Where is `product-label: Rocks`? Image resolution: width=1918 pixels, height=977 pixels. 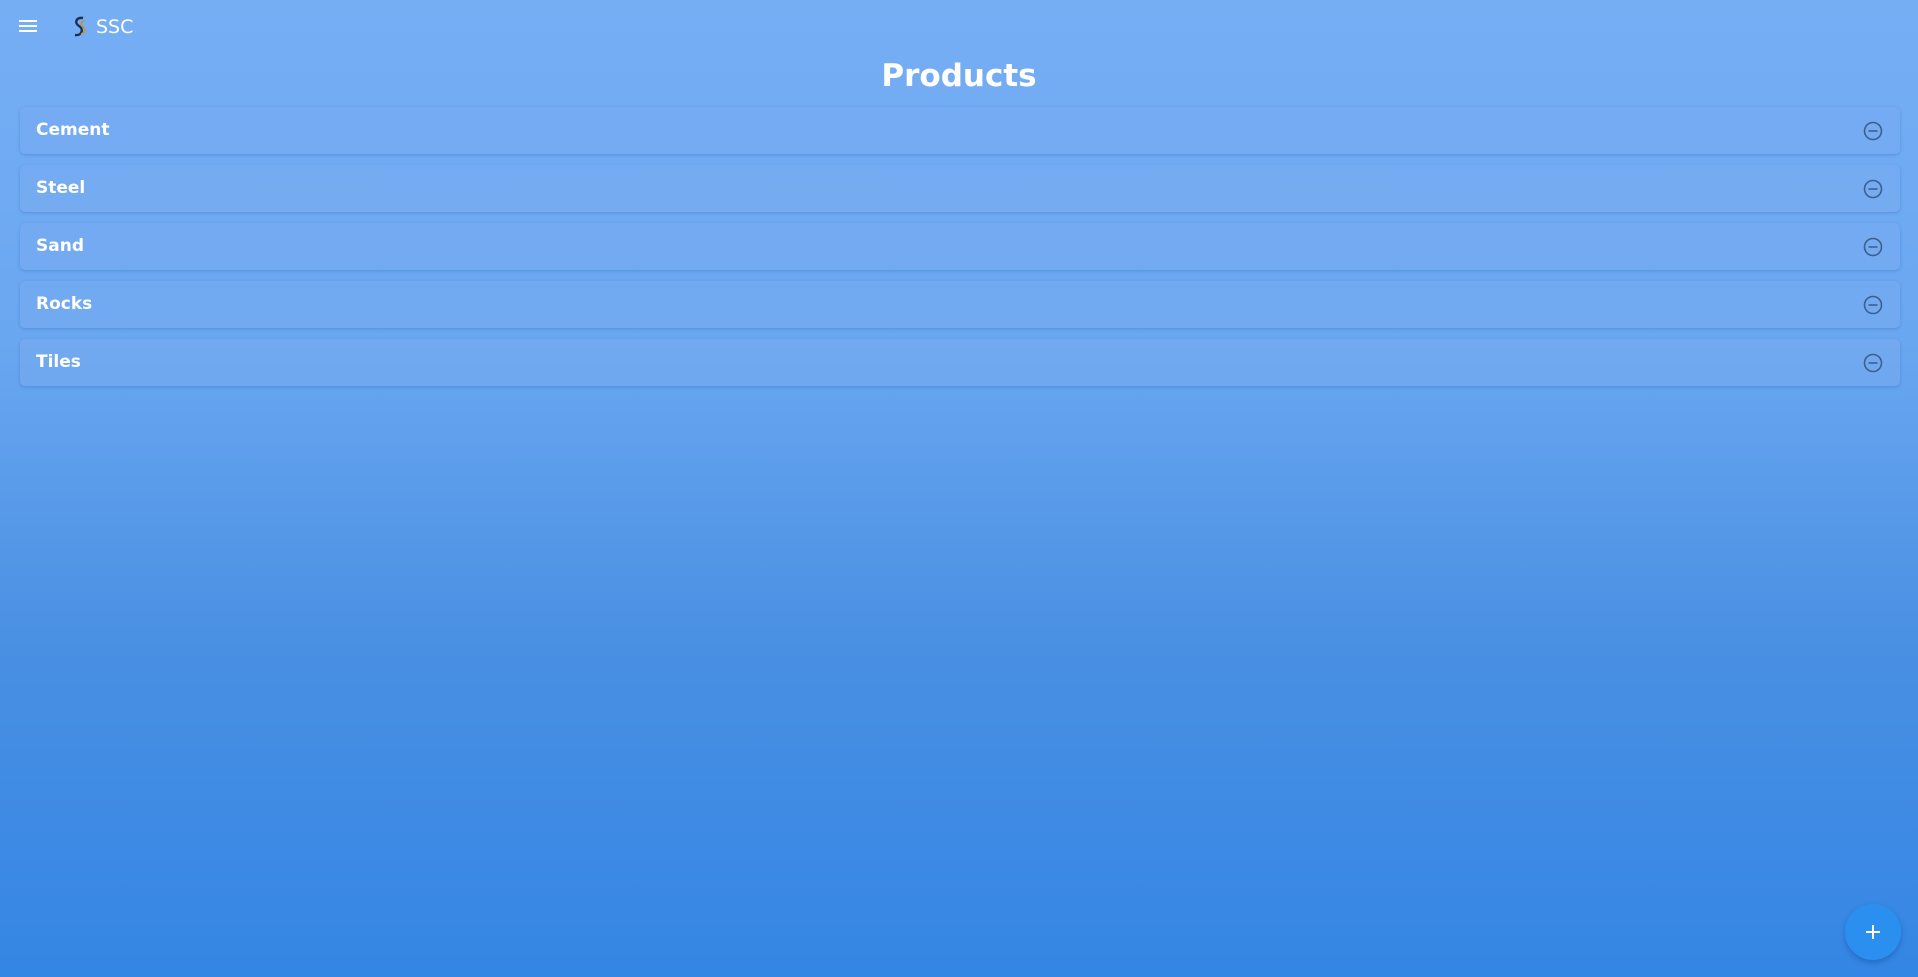 product-label: Rocks is located at coordinates (64, 304).